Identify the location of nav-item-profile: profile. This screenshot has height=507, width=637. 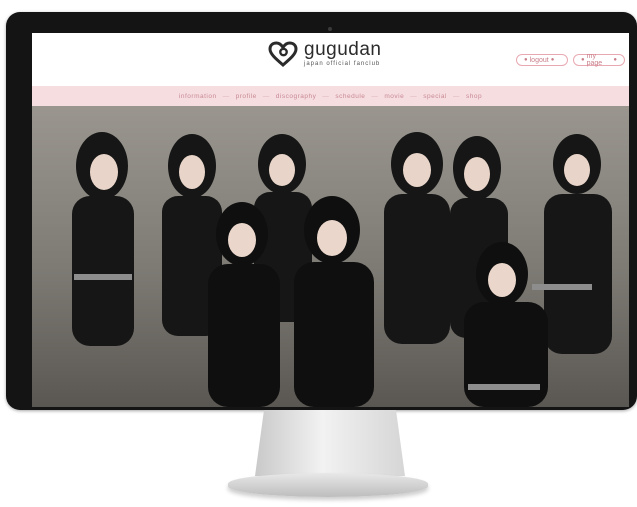
(246, 96).